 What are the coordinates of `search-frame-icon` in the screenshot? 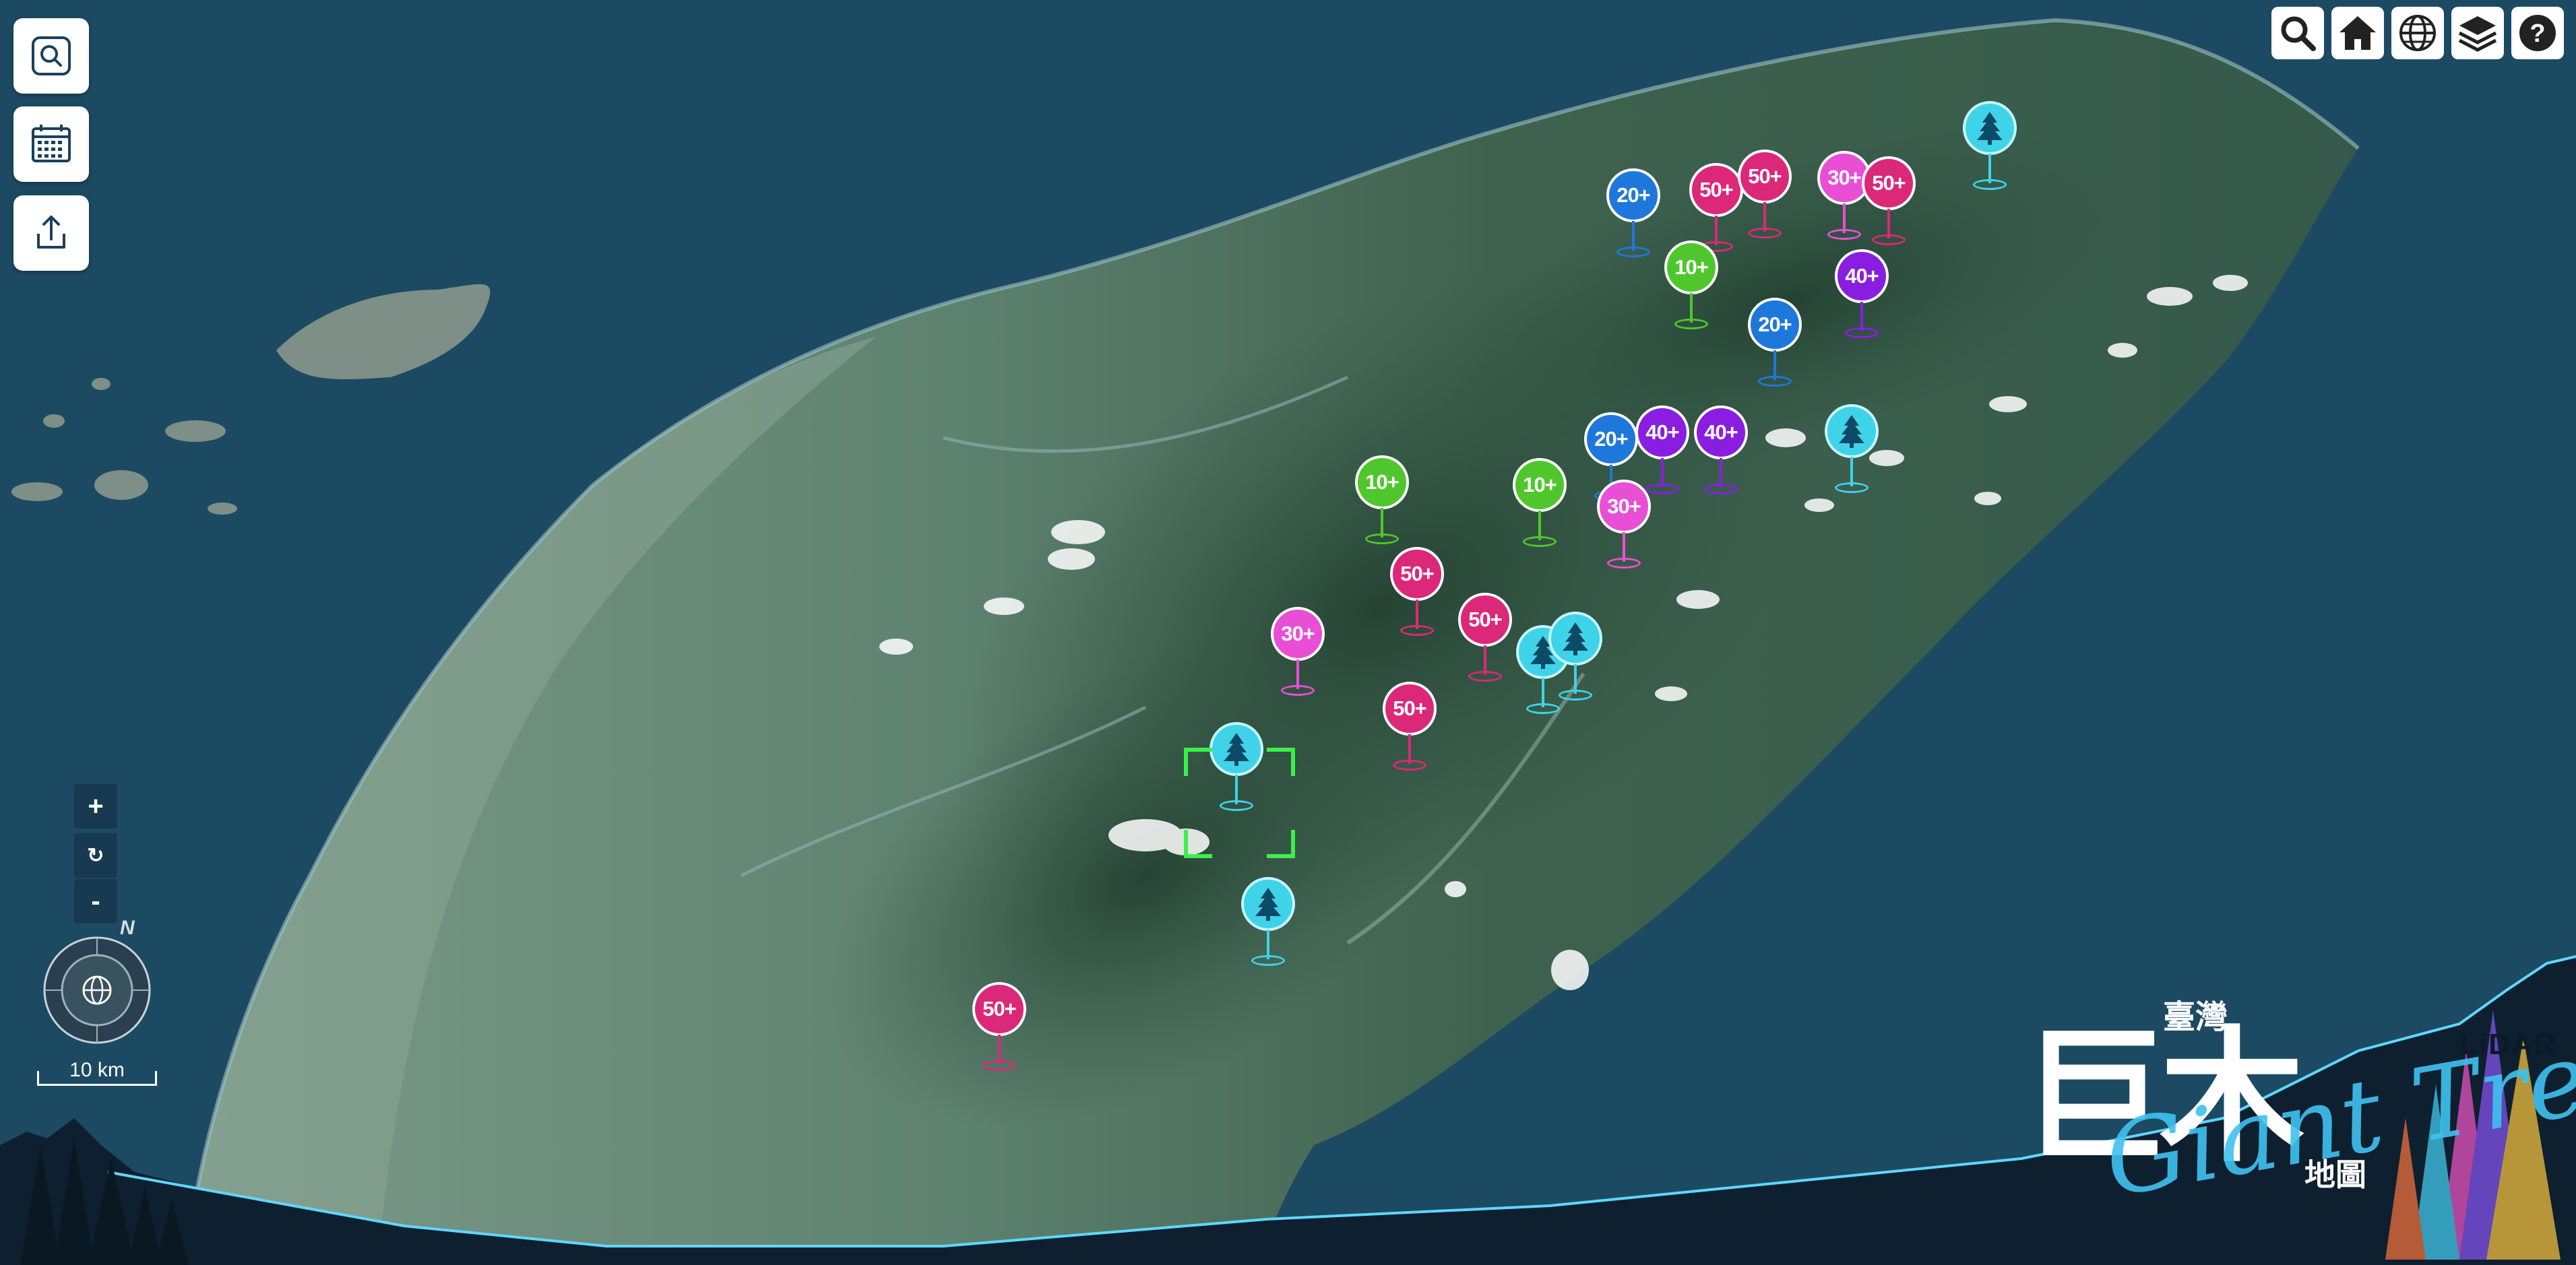 It's located at (51, 55).